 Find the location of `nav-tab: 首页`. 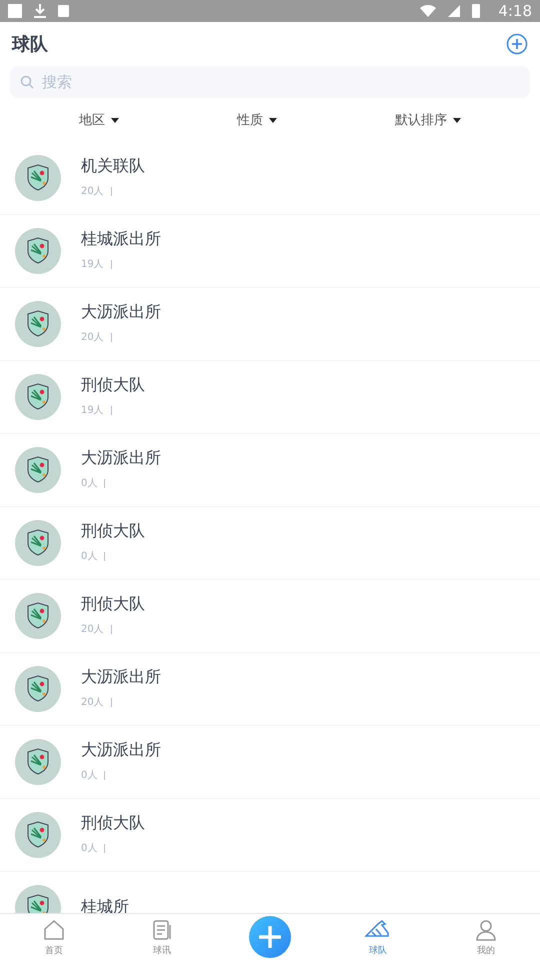

nav-tab: 首页 is located at coordinates (54, 937).